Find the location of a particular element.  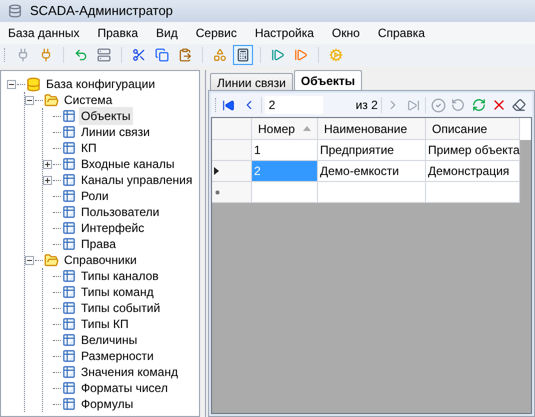

paste-icon is located at coordinates (185, 55).